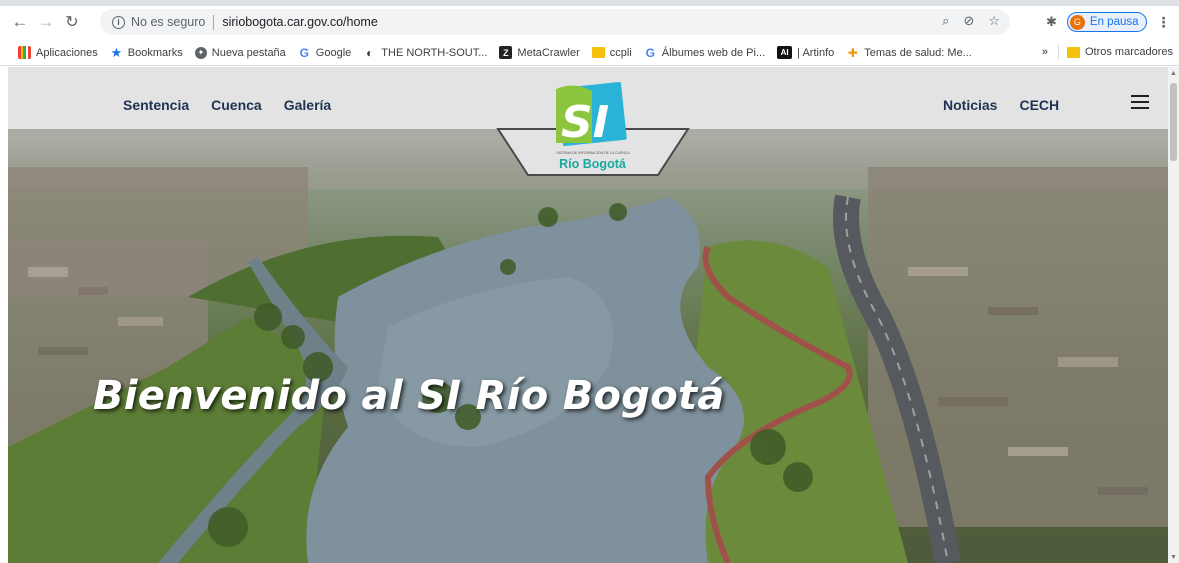 This screenshot has height=563, width=1179. What do you see at coordinates (1173, 73) in the screenshot?
I see `scroll-up-arrow-icon: ▲` at bounding box center [1173, 73].